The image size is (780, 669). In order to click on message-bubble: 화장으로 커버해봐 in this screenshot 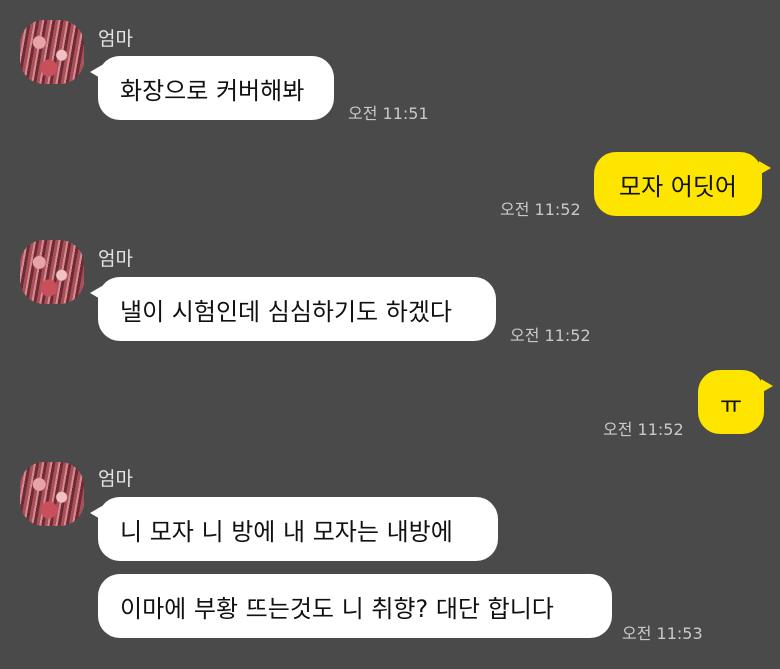, I will do `click(212, 88)`.